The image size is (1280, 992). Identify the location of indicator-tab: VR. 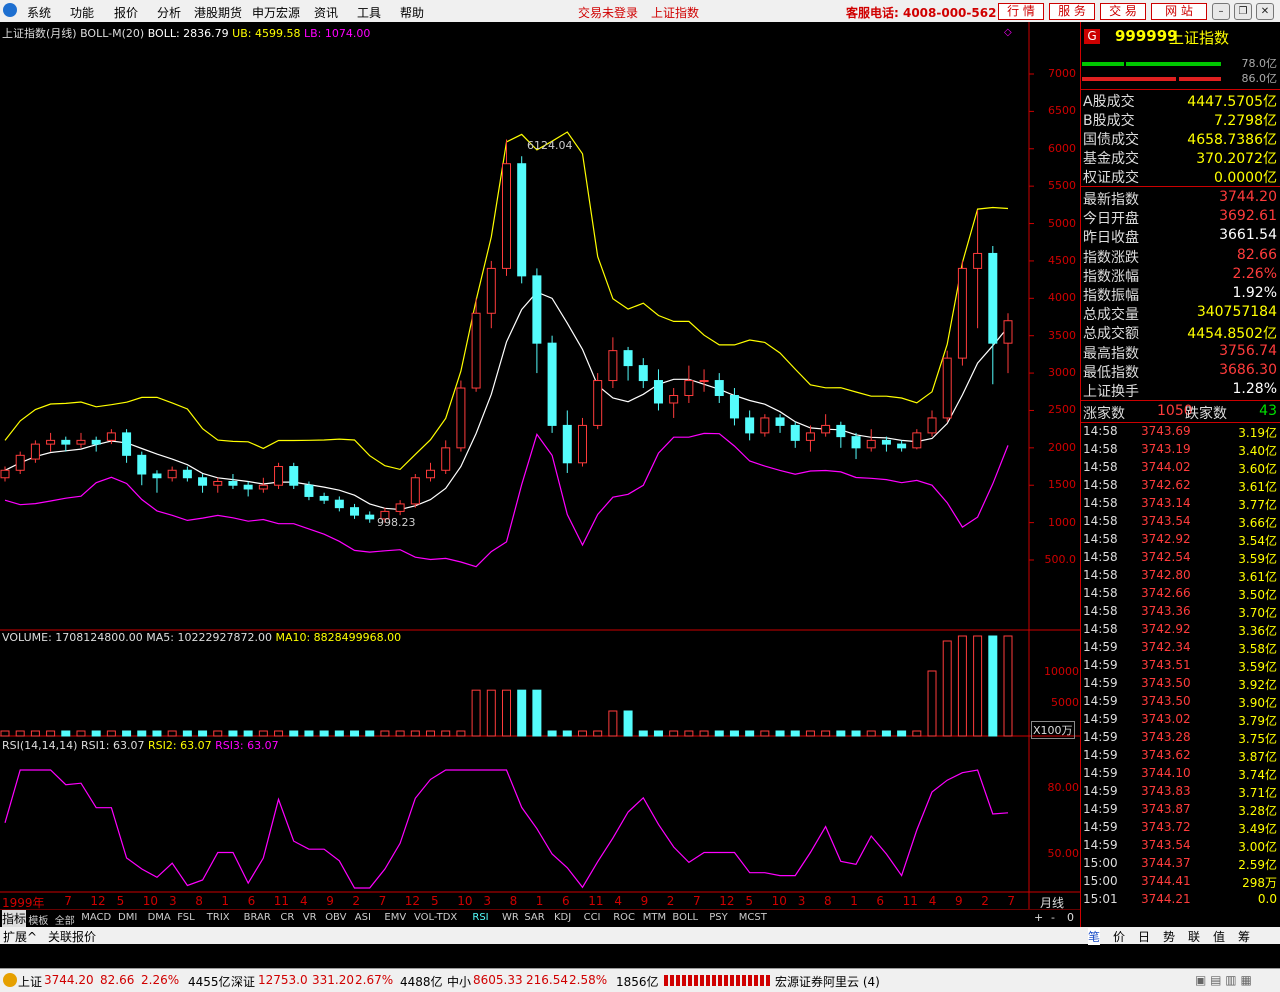
(310, 917).